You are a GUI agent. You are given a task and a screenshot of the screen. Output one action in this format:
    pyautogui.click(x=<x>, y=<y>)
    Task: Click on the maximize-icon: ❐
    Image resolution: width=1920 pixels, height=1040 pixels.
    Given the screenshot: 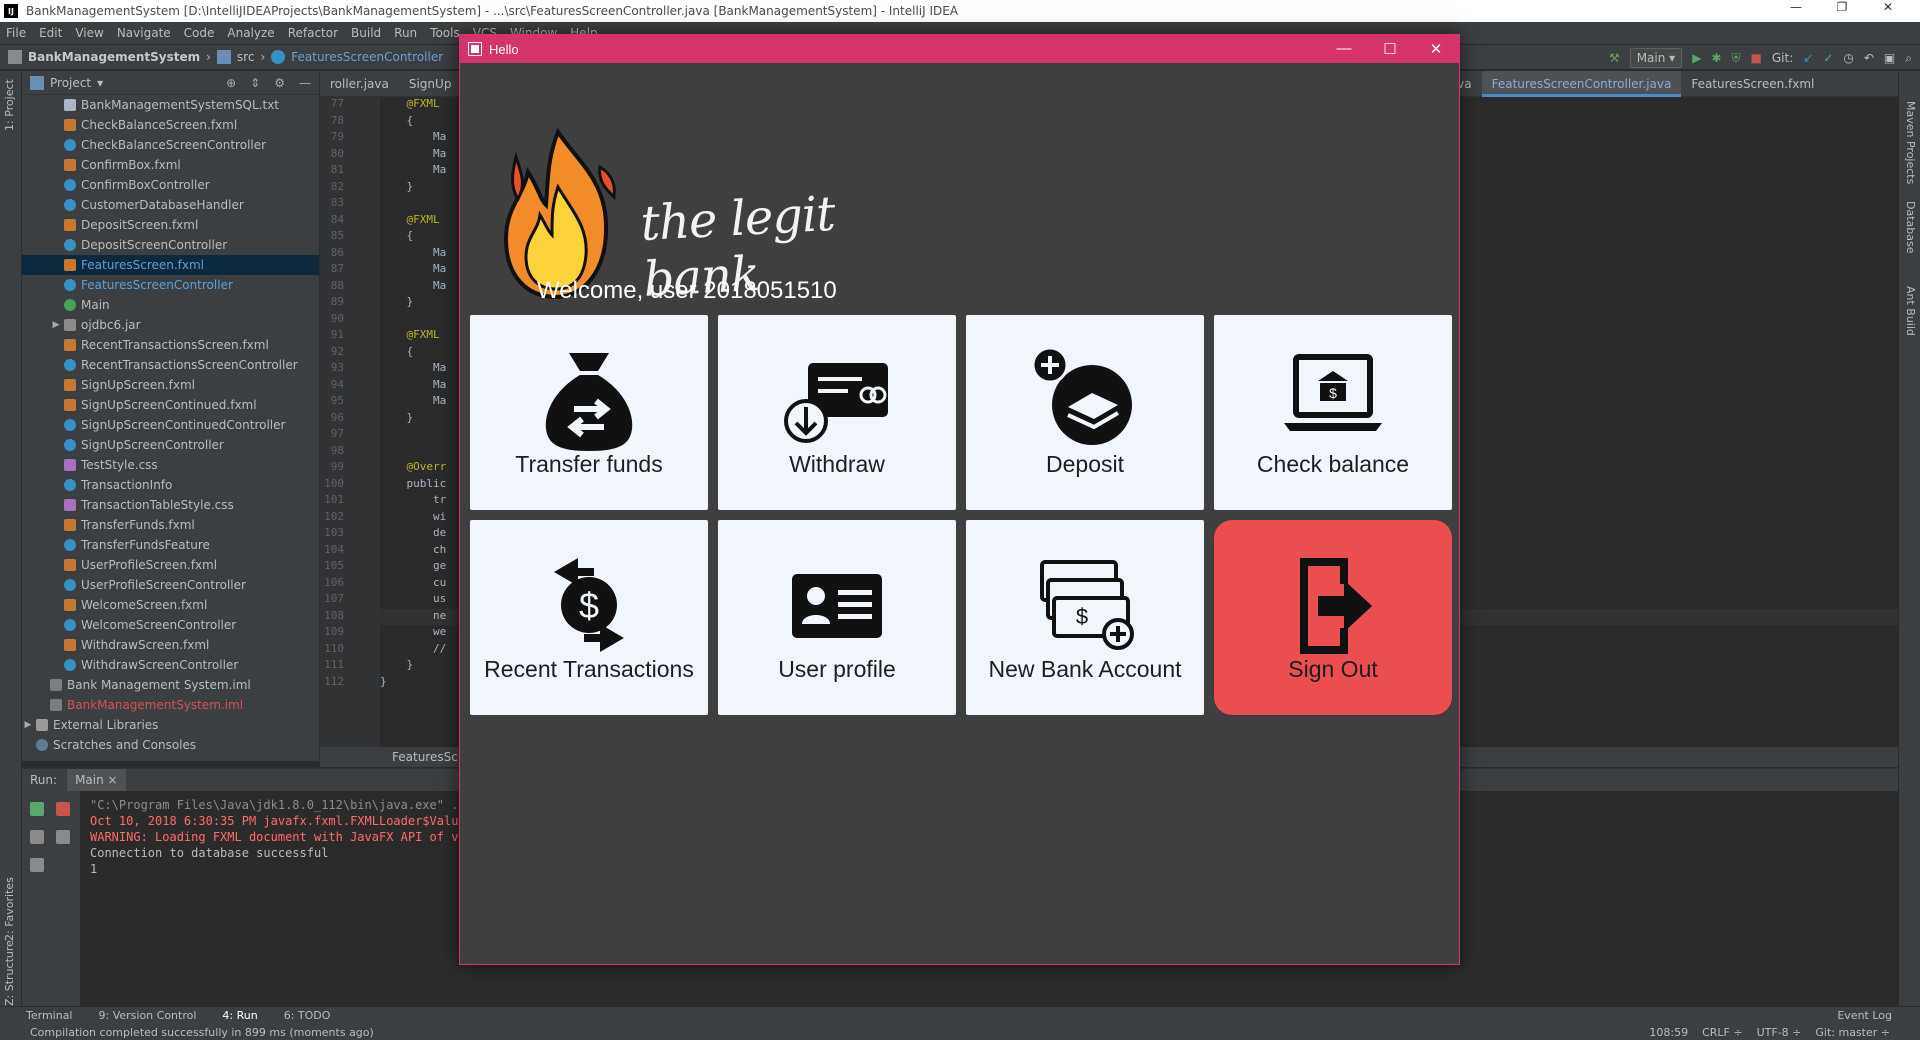 What is the action you would take?
    pyautogui.click(x=1842, y=7)
    